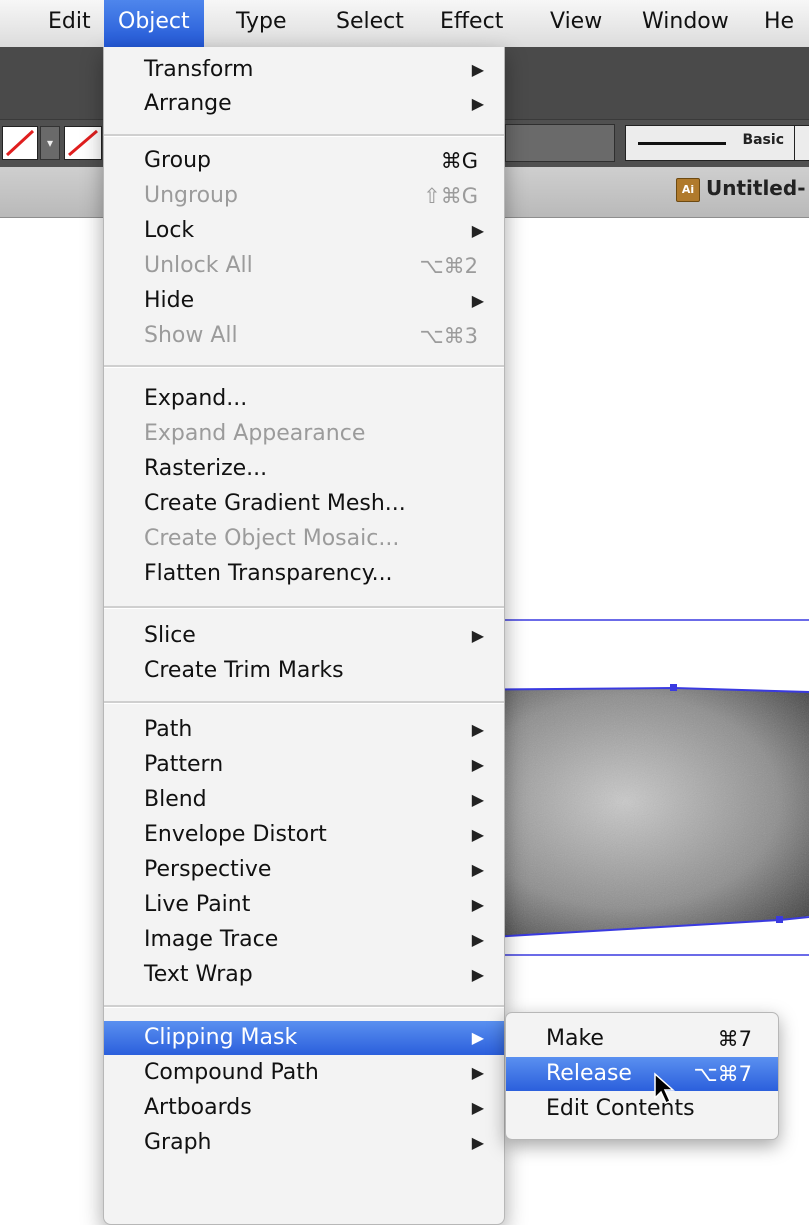 This screenshot has height=1225, width=809. Describe the element at coordinates (304, 1143) in the screenshot. I see `menu-item-graph: Graph ▶` at that location.